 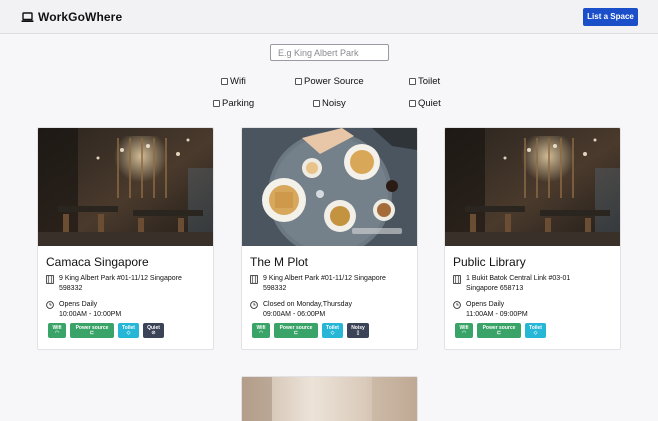 I want to click on tag-noisy: Noisy ▯, so click(x=358, y=330).